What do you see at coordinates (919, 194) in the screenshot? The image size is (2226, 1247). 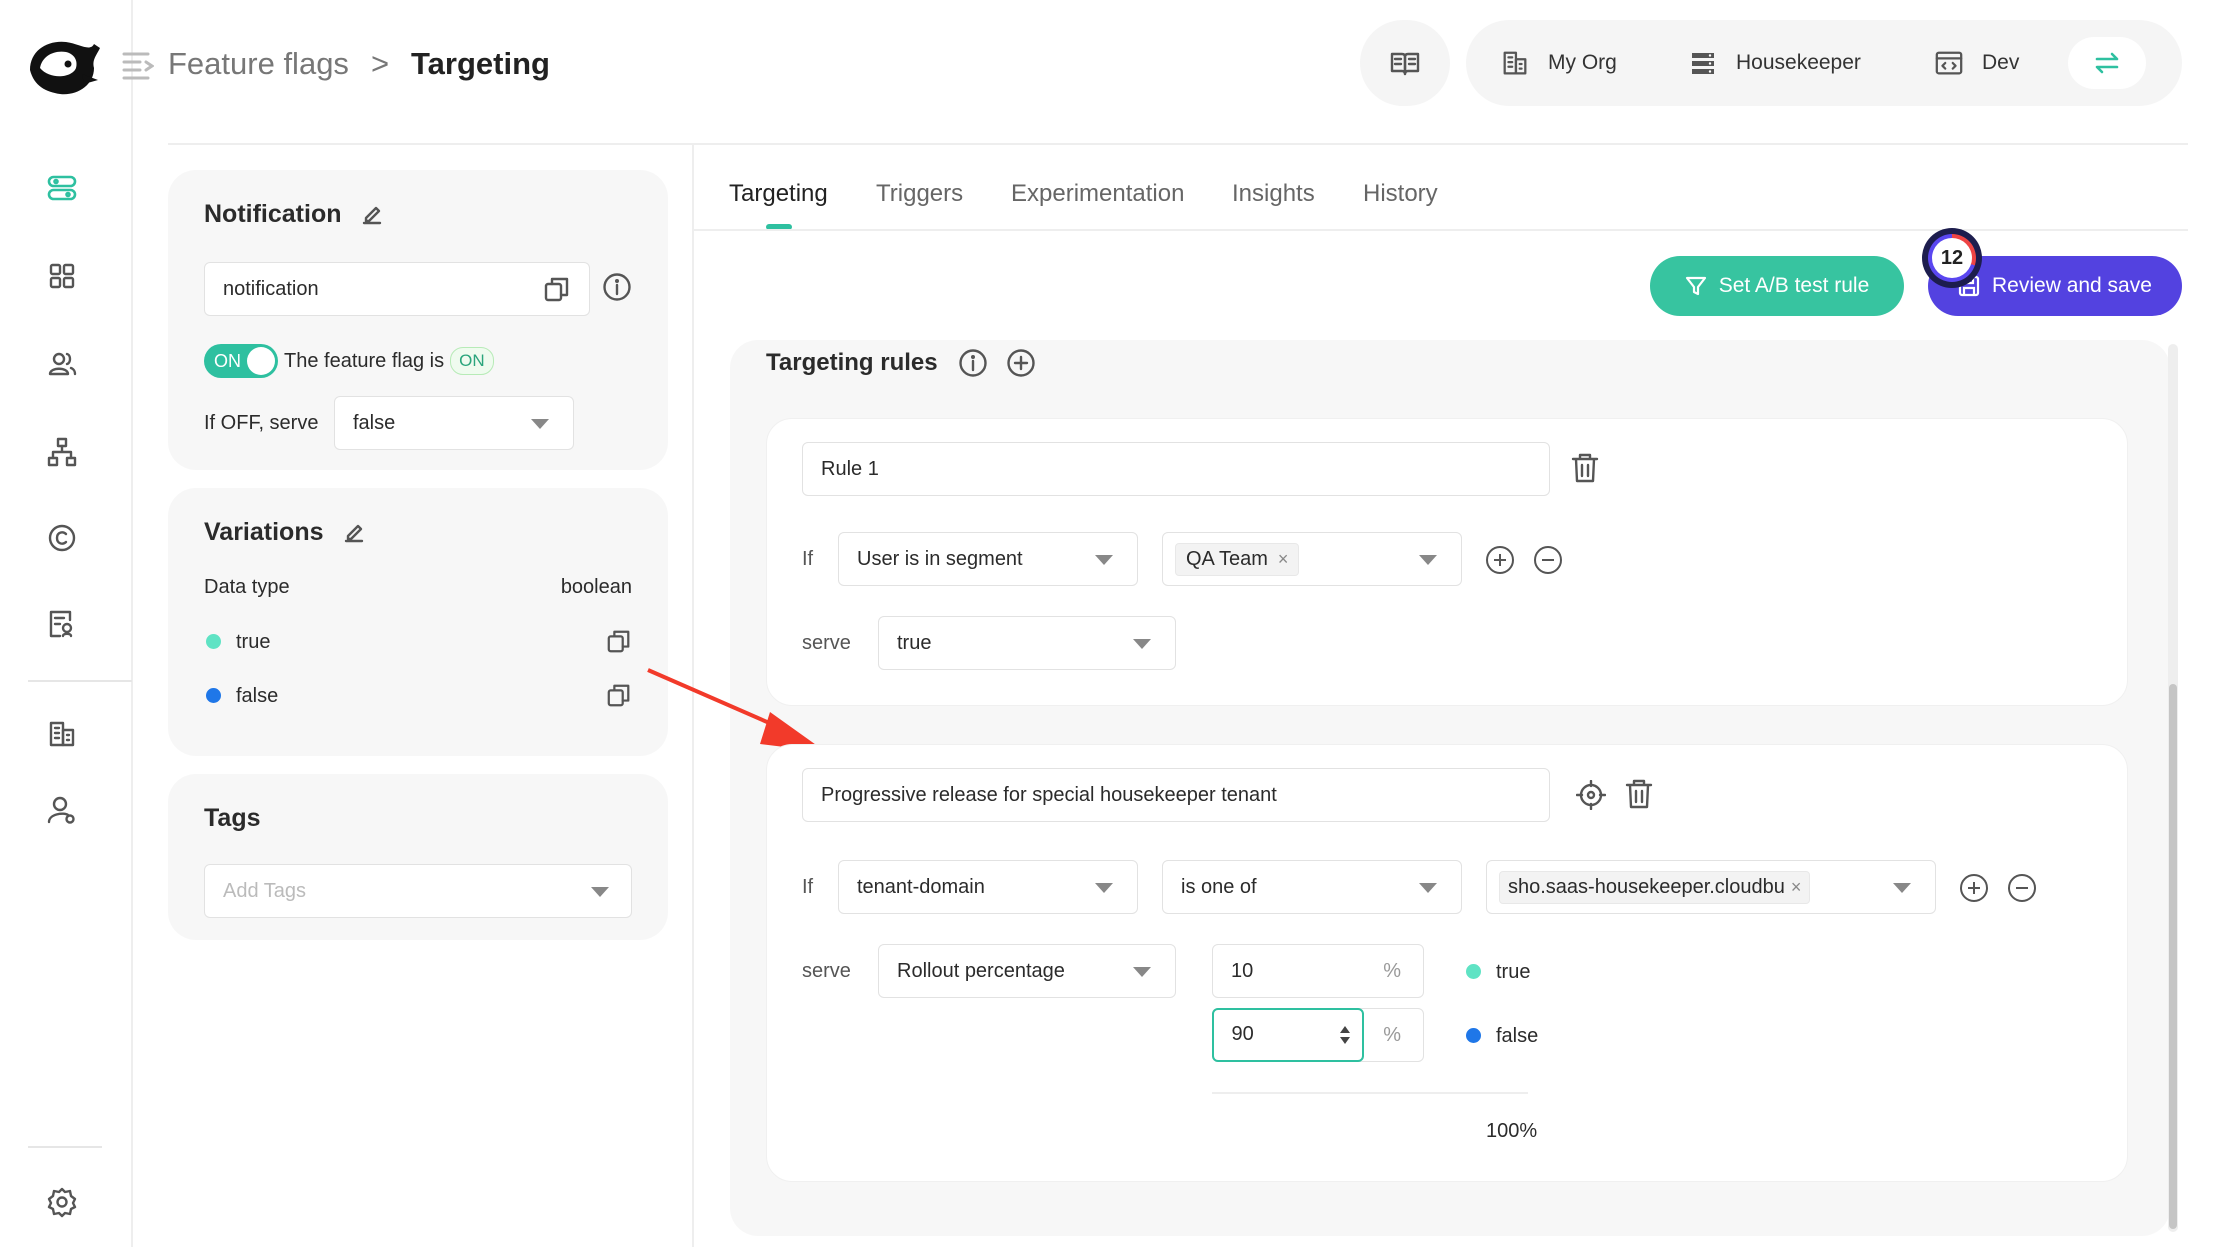 I see `tab-triggers: Triggers` at bounding box center [919, 194].